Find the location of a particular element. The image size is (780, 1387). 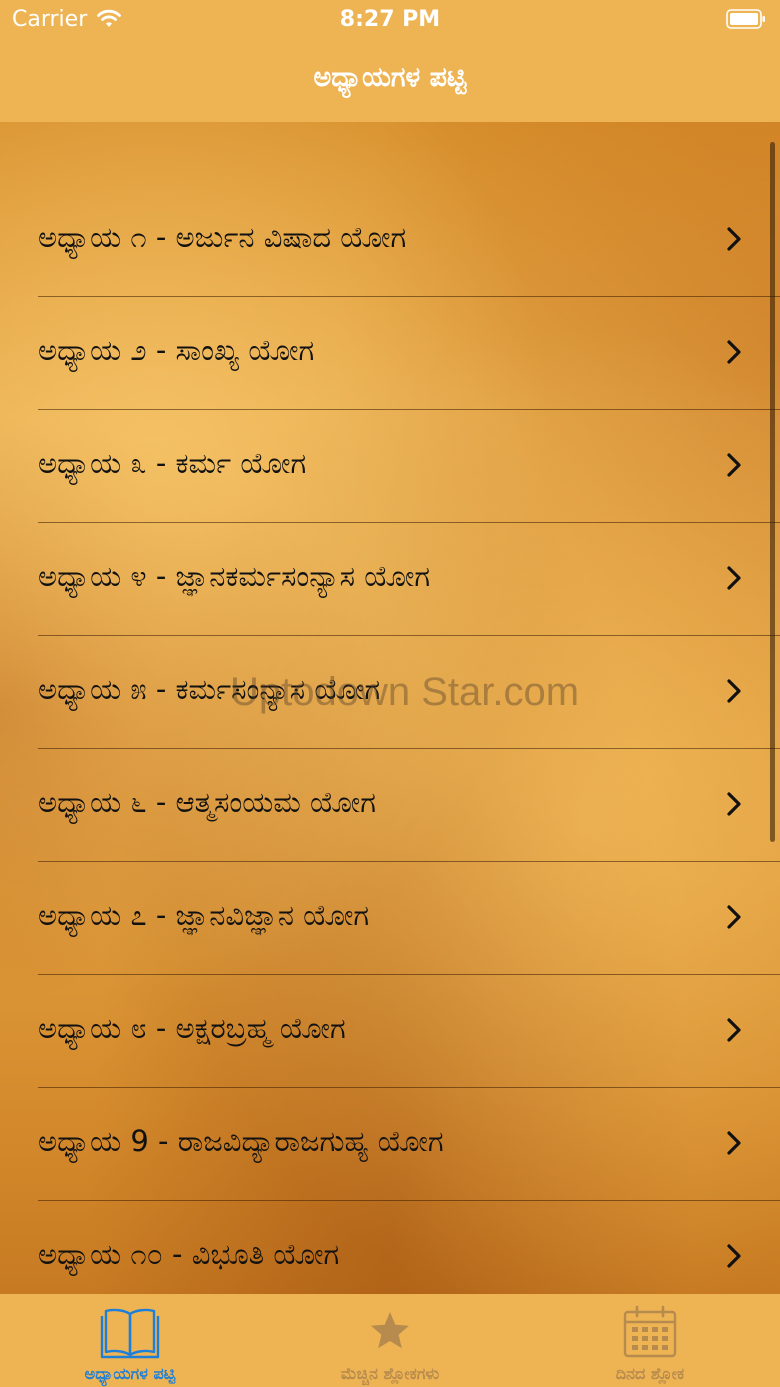

chapter-label: ಅಧ್ಯಾಯ ೨ - ಸಾಂಖ್ಯ ಯೋಗ is located at coordinates (176, 350).